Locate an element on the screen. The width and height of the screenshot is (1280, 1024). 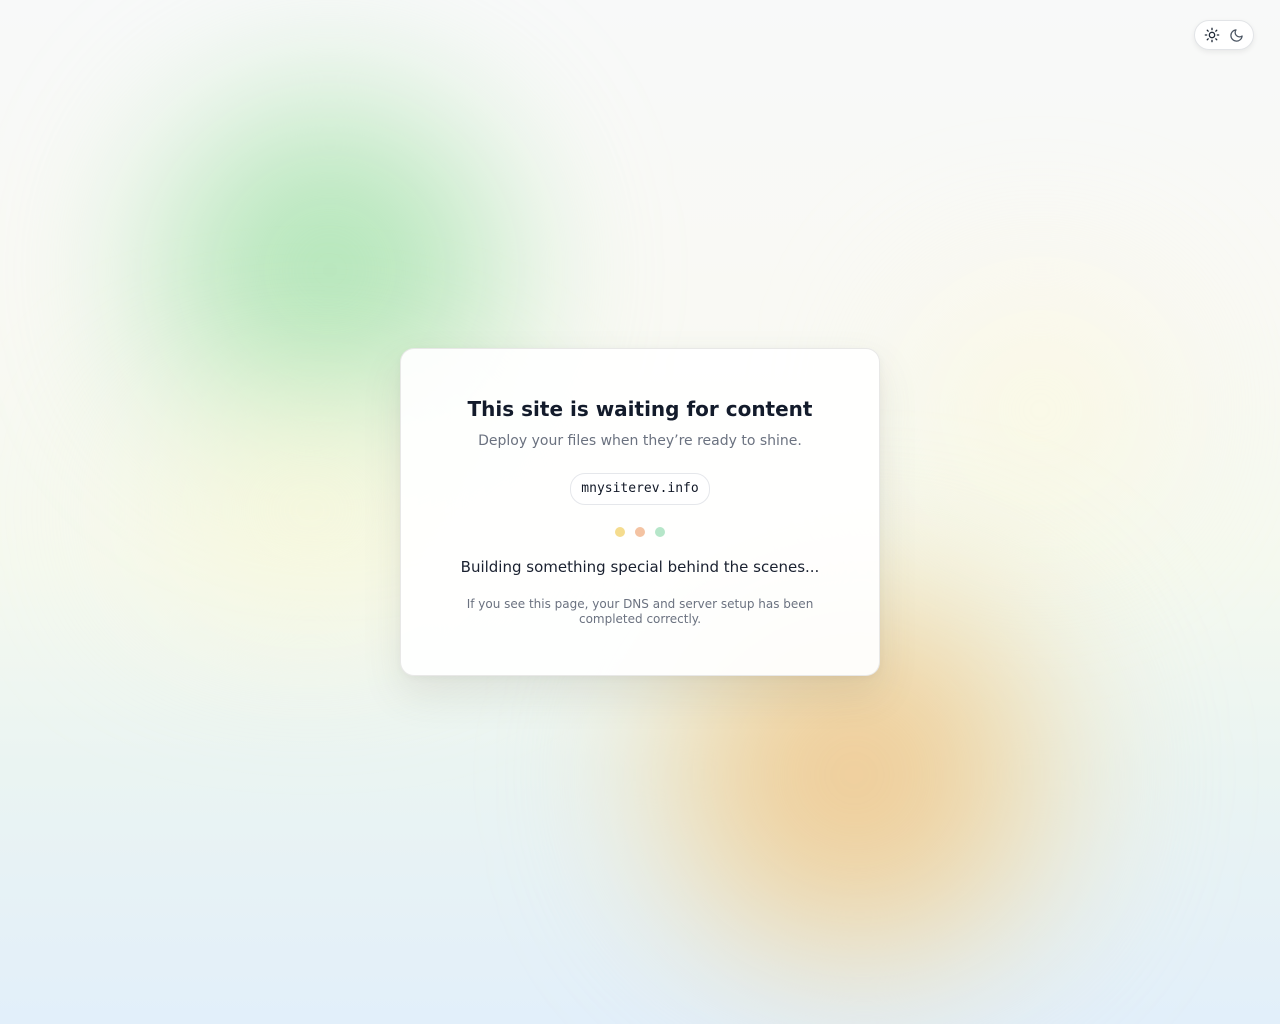
loading-dots is located at coordinates (640, 532).